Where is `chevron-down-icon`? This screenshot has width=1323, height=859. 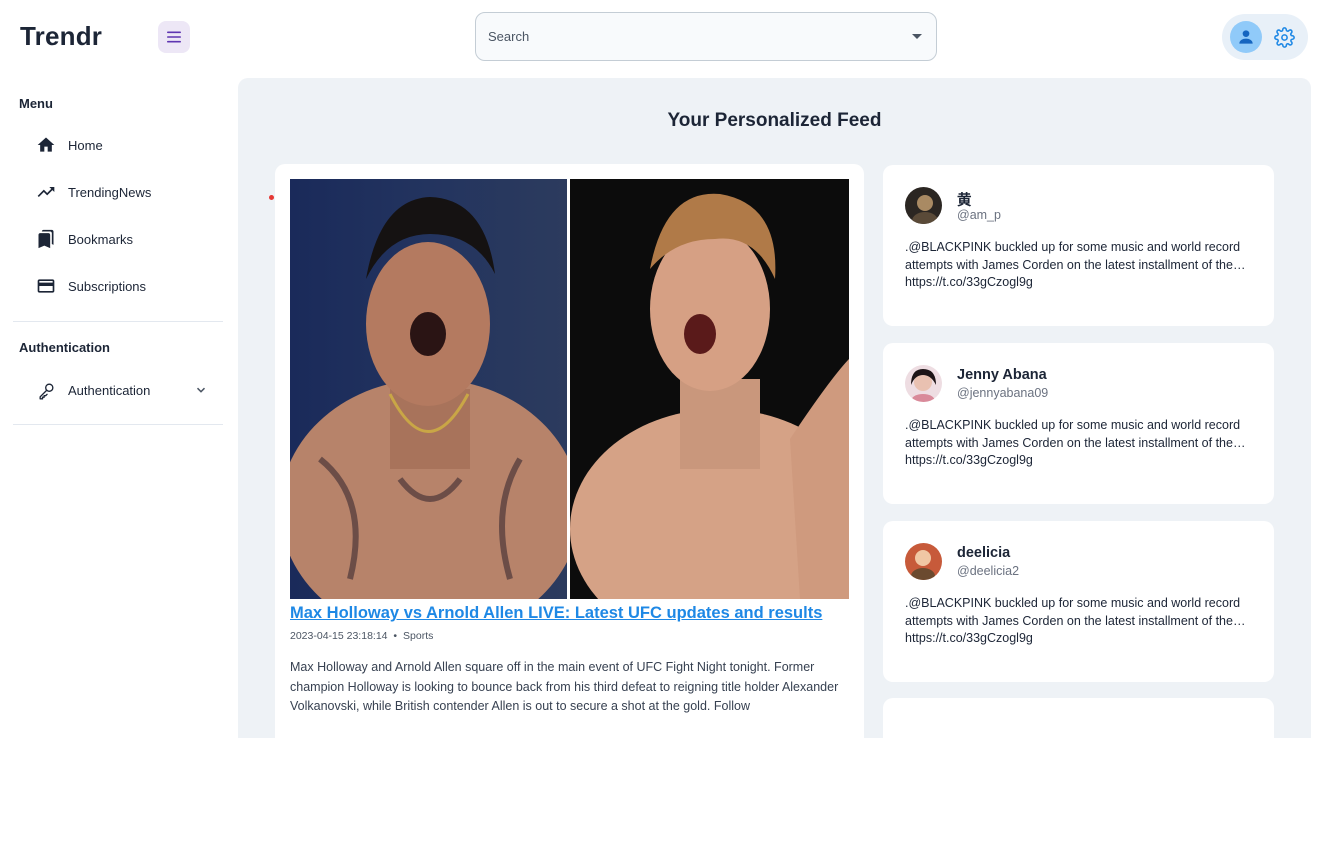 chevron-down-icon is located at coordinates (201, 390).